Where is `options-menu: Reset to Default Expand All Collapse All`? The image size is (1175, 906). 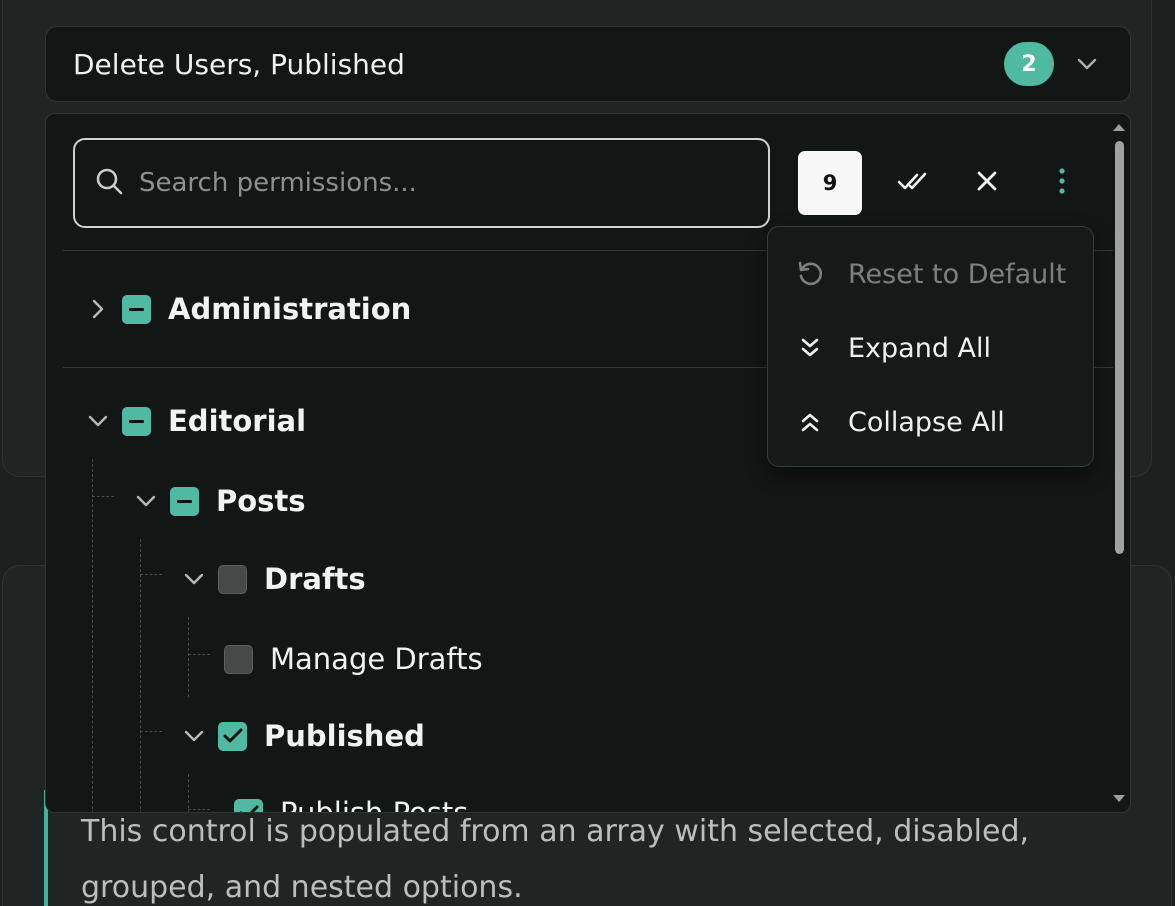 options-menu: Reset to Default Expand All Collapse All is located at coordinates (930, 346).